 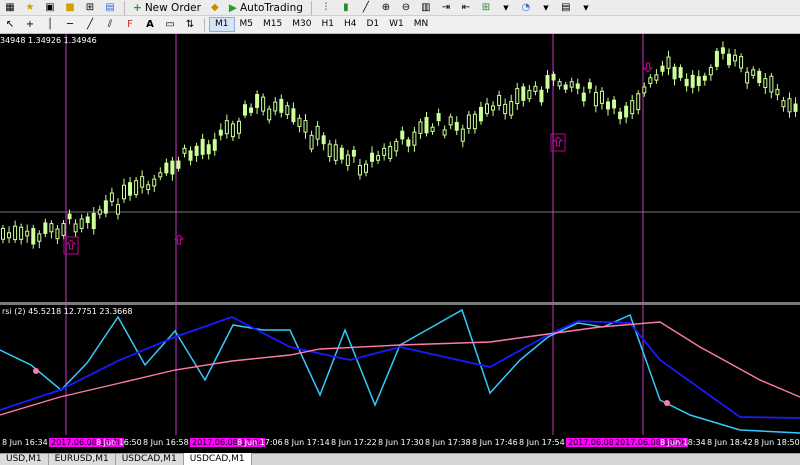 I want to click on vertical-line-icon: │, so click(x=50, y=25).